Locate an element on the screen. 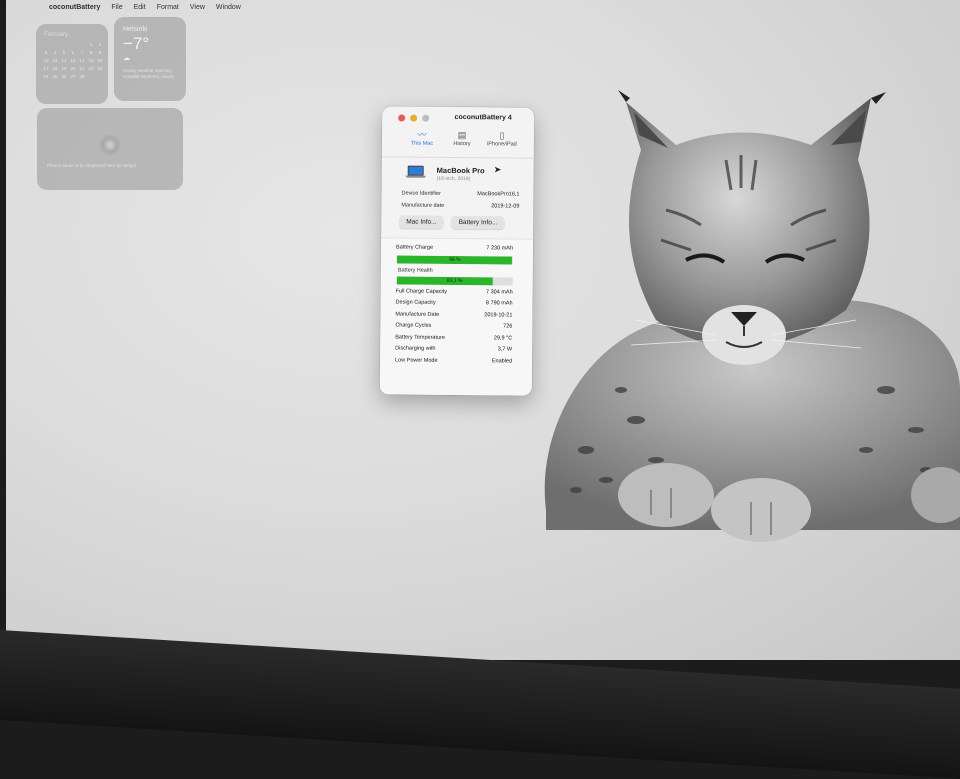 The height and width of the screenshot is (779, 960). calendar-day: 11 is located at coordinates (55, 60).